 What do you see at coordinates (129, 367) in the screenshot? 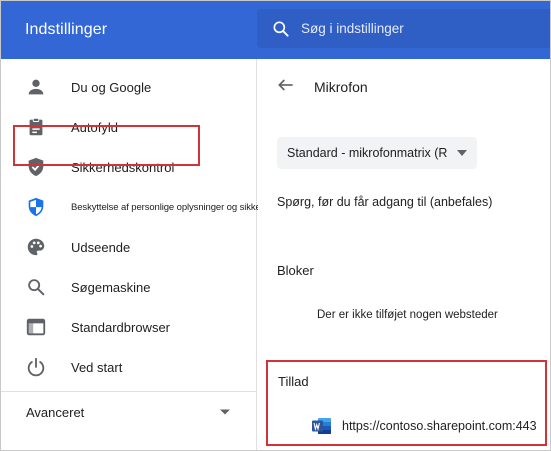
I see `sidebar-item-ved-start: Ved start` at bounding box center [129, 367].